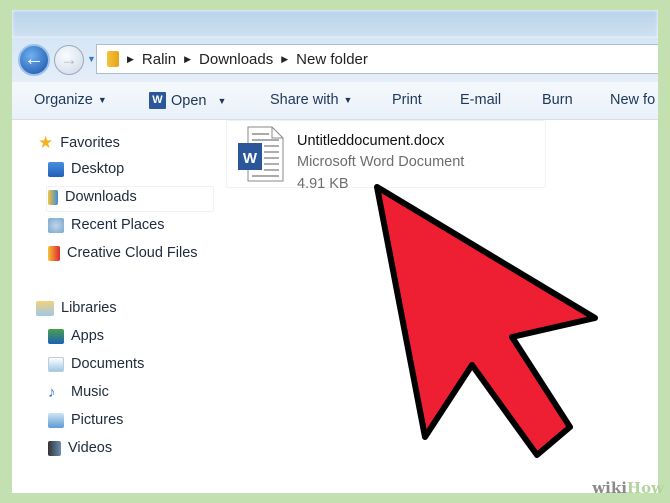  Describe the element at coordinates (645, 488) in the screenshot. I see `watermark-how: How` at that location.